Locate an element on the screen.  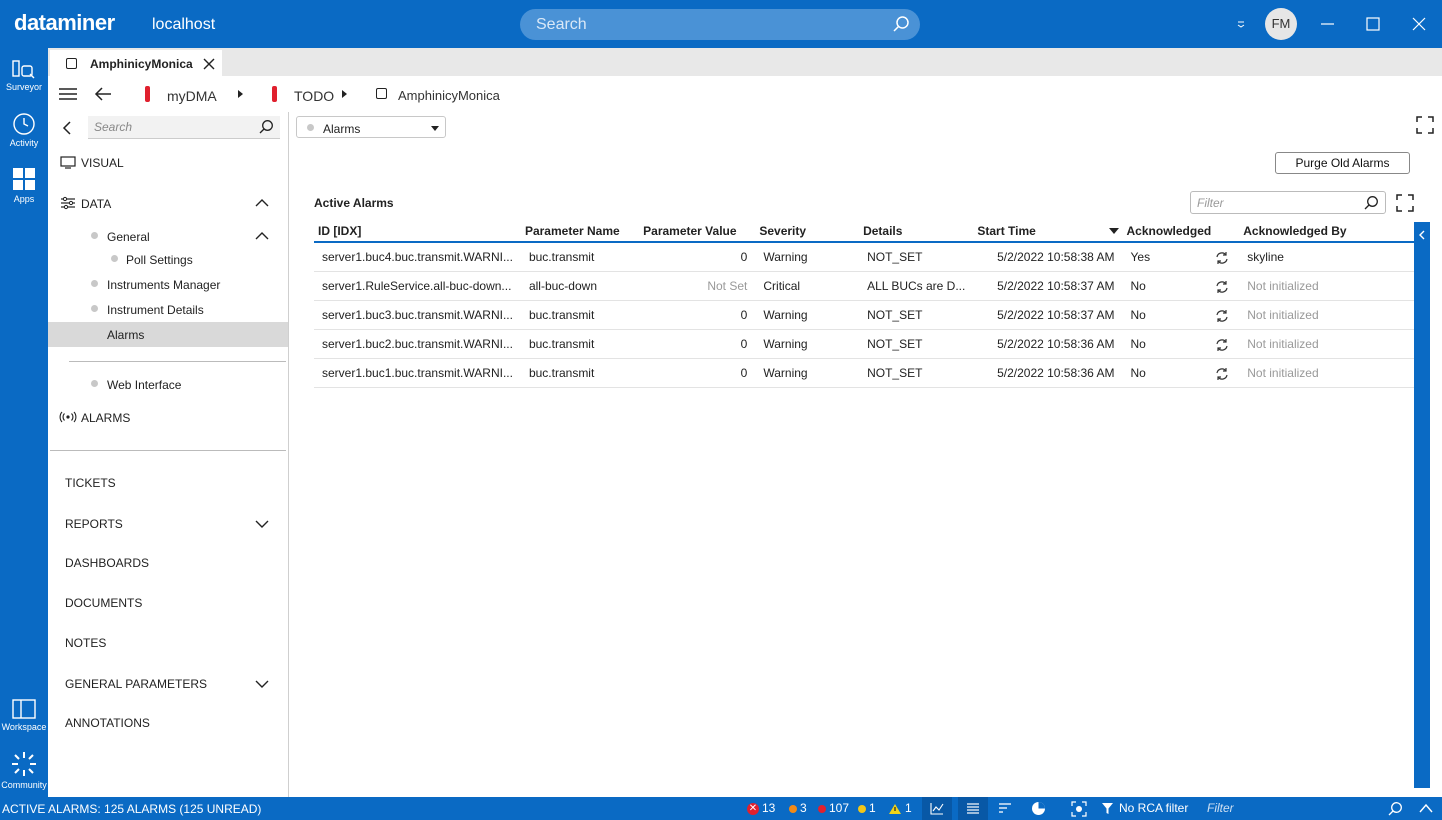
nav-item-dashboards: DASHBOARDS is located at coordinates (107, 563).